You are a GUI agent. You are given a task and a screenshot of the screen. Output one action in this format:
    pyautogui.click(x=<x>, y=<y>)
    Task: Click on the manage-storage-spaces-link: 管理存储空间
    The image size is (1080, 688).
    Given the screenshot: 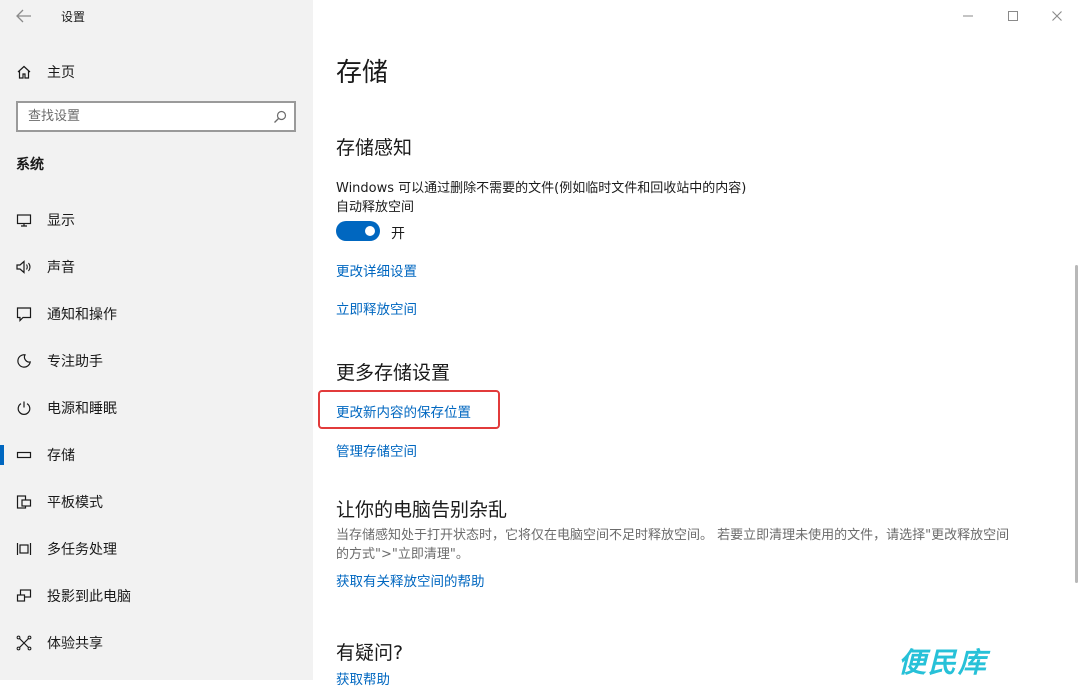 What is the action you would take?
    pyautogui.click(x=376, y=450)
    